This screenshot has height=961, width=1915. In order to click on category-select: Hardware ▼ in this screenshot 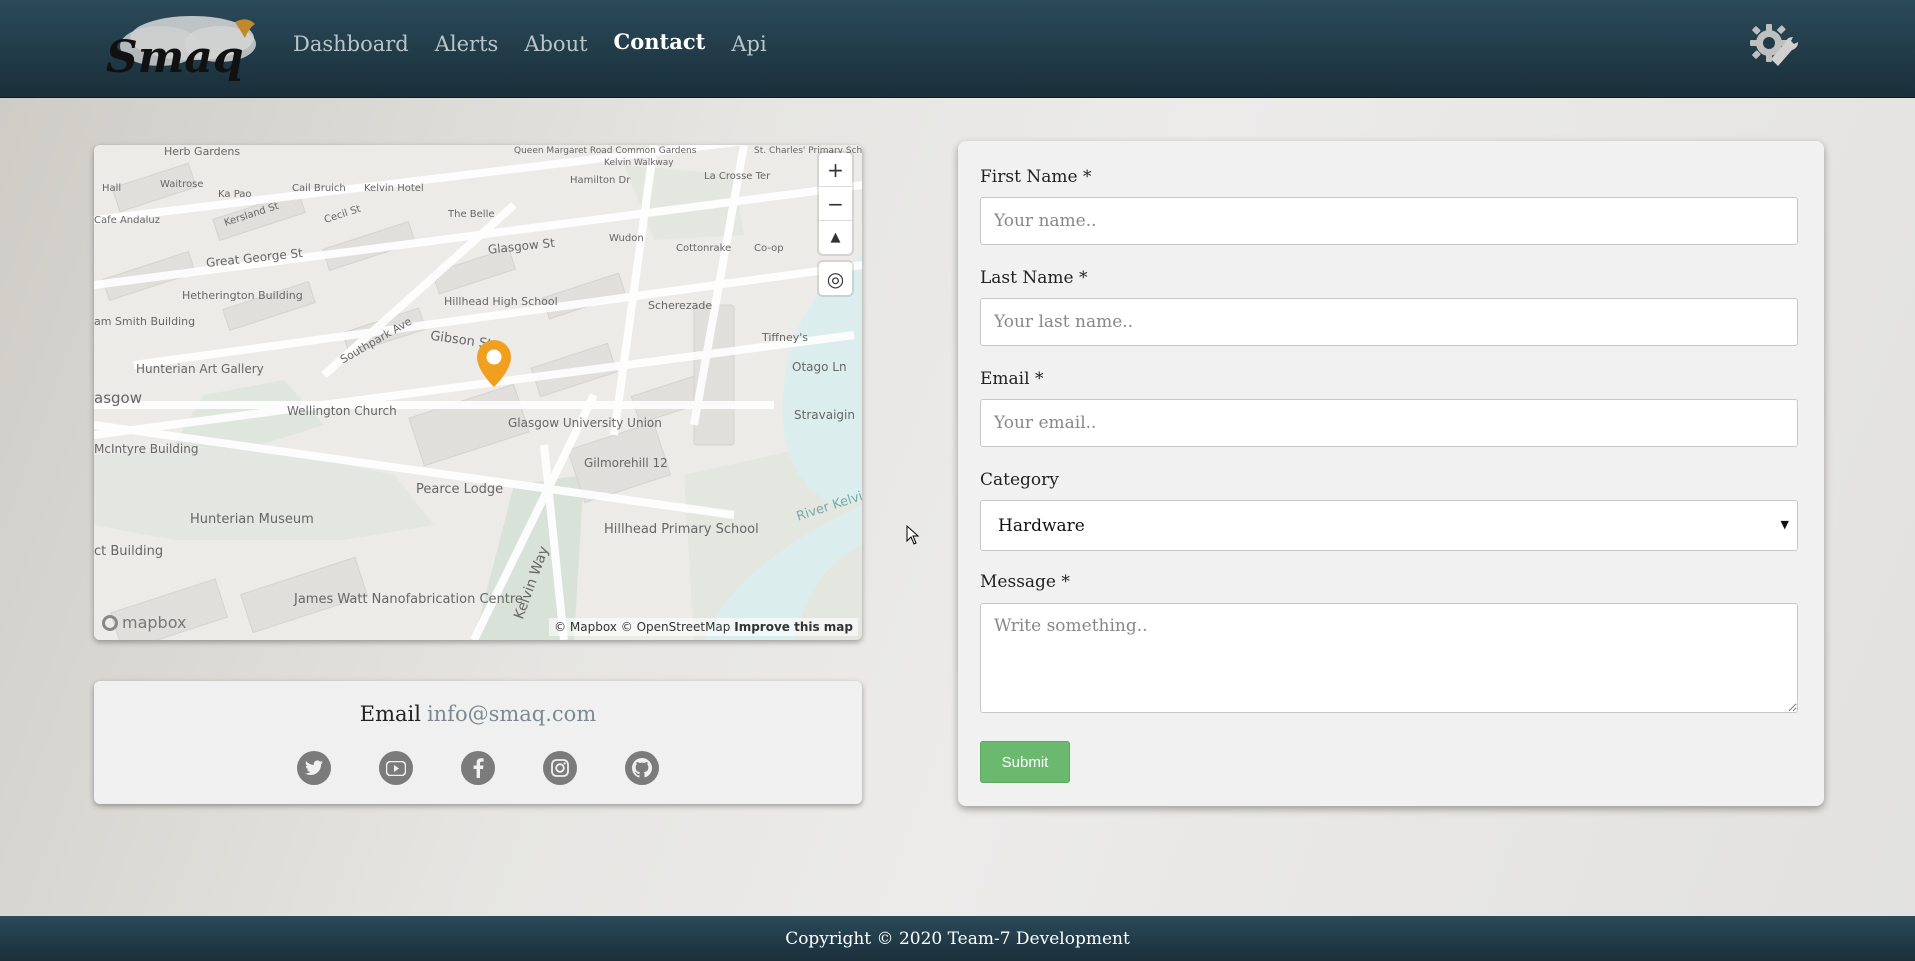, I will do `click(1389, 525)`.